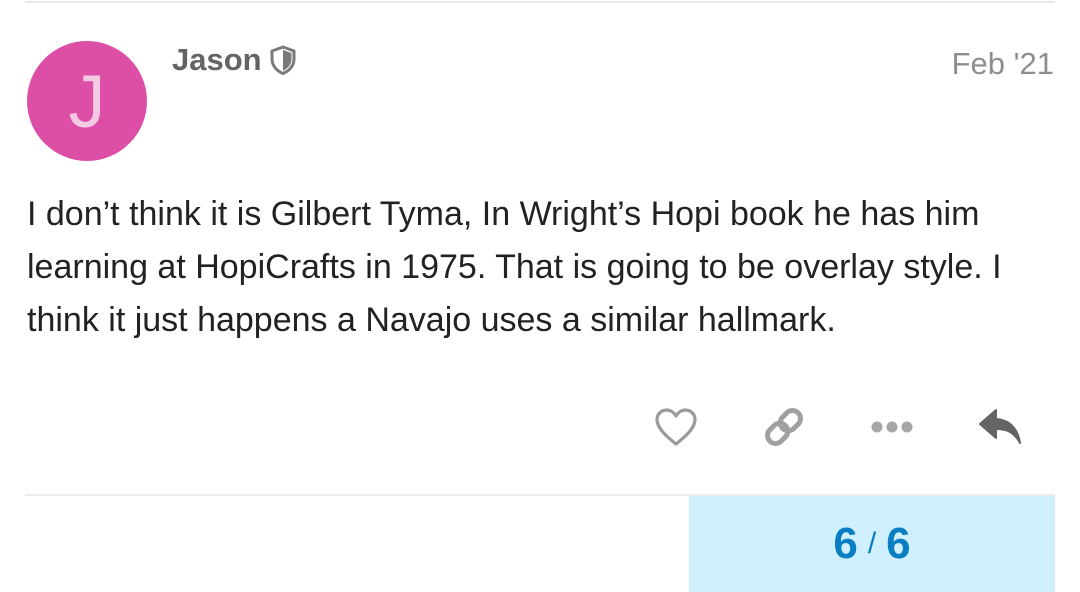 The width and height of the screenshot is (1080, 592). What do you see at coordinates (845, 543) in the screenshot?
I see `progress-current: 6` at bounding box center [845, 543].